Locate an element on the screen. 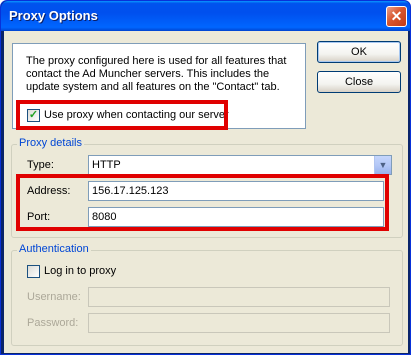 The image size is (411, 355). title-close-button: ✕ is located at coordinates (396, 16).